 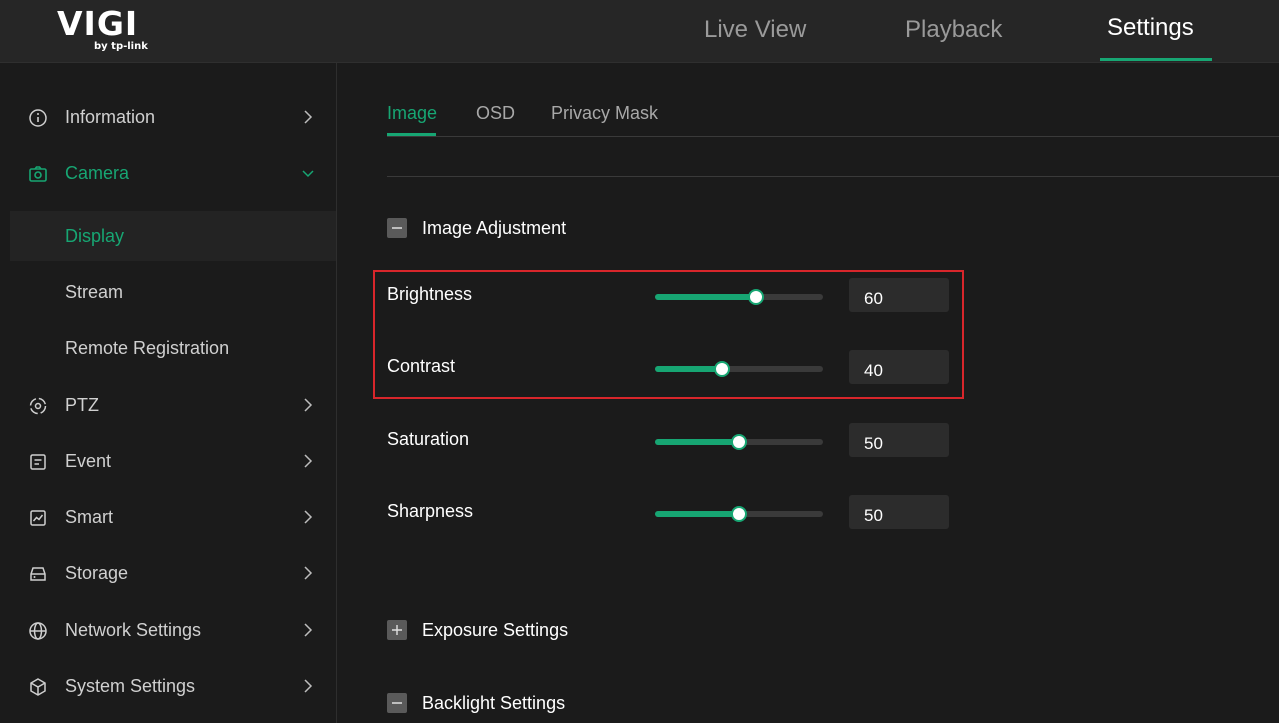 What do you see at coordinates (38, 687) in the screenshot?
I see `system-icon` at bounding box center [38, 687].